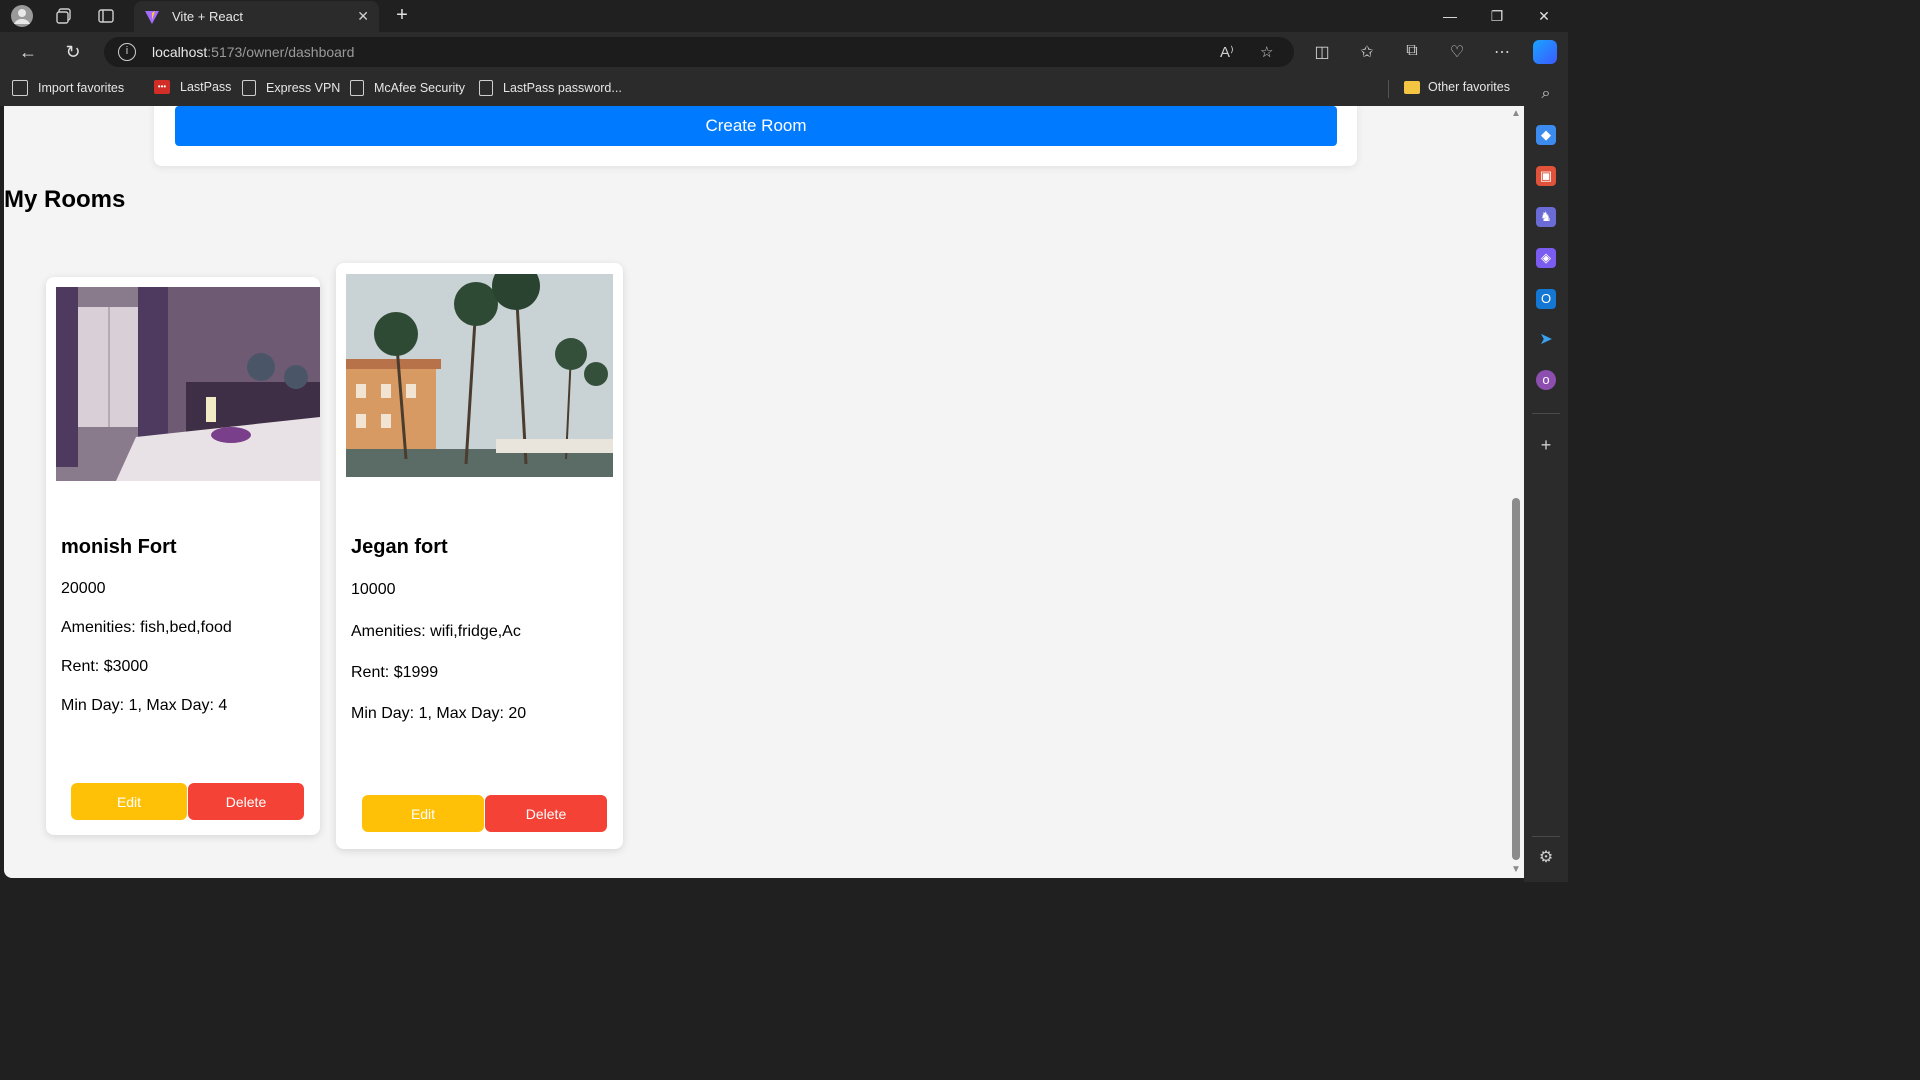 The image size is (1920, 1080). What do you see at coordinates (1546, 445) in the screenshot?
I see `add-icon: +` at bounding box center [1546, 445].